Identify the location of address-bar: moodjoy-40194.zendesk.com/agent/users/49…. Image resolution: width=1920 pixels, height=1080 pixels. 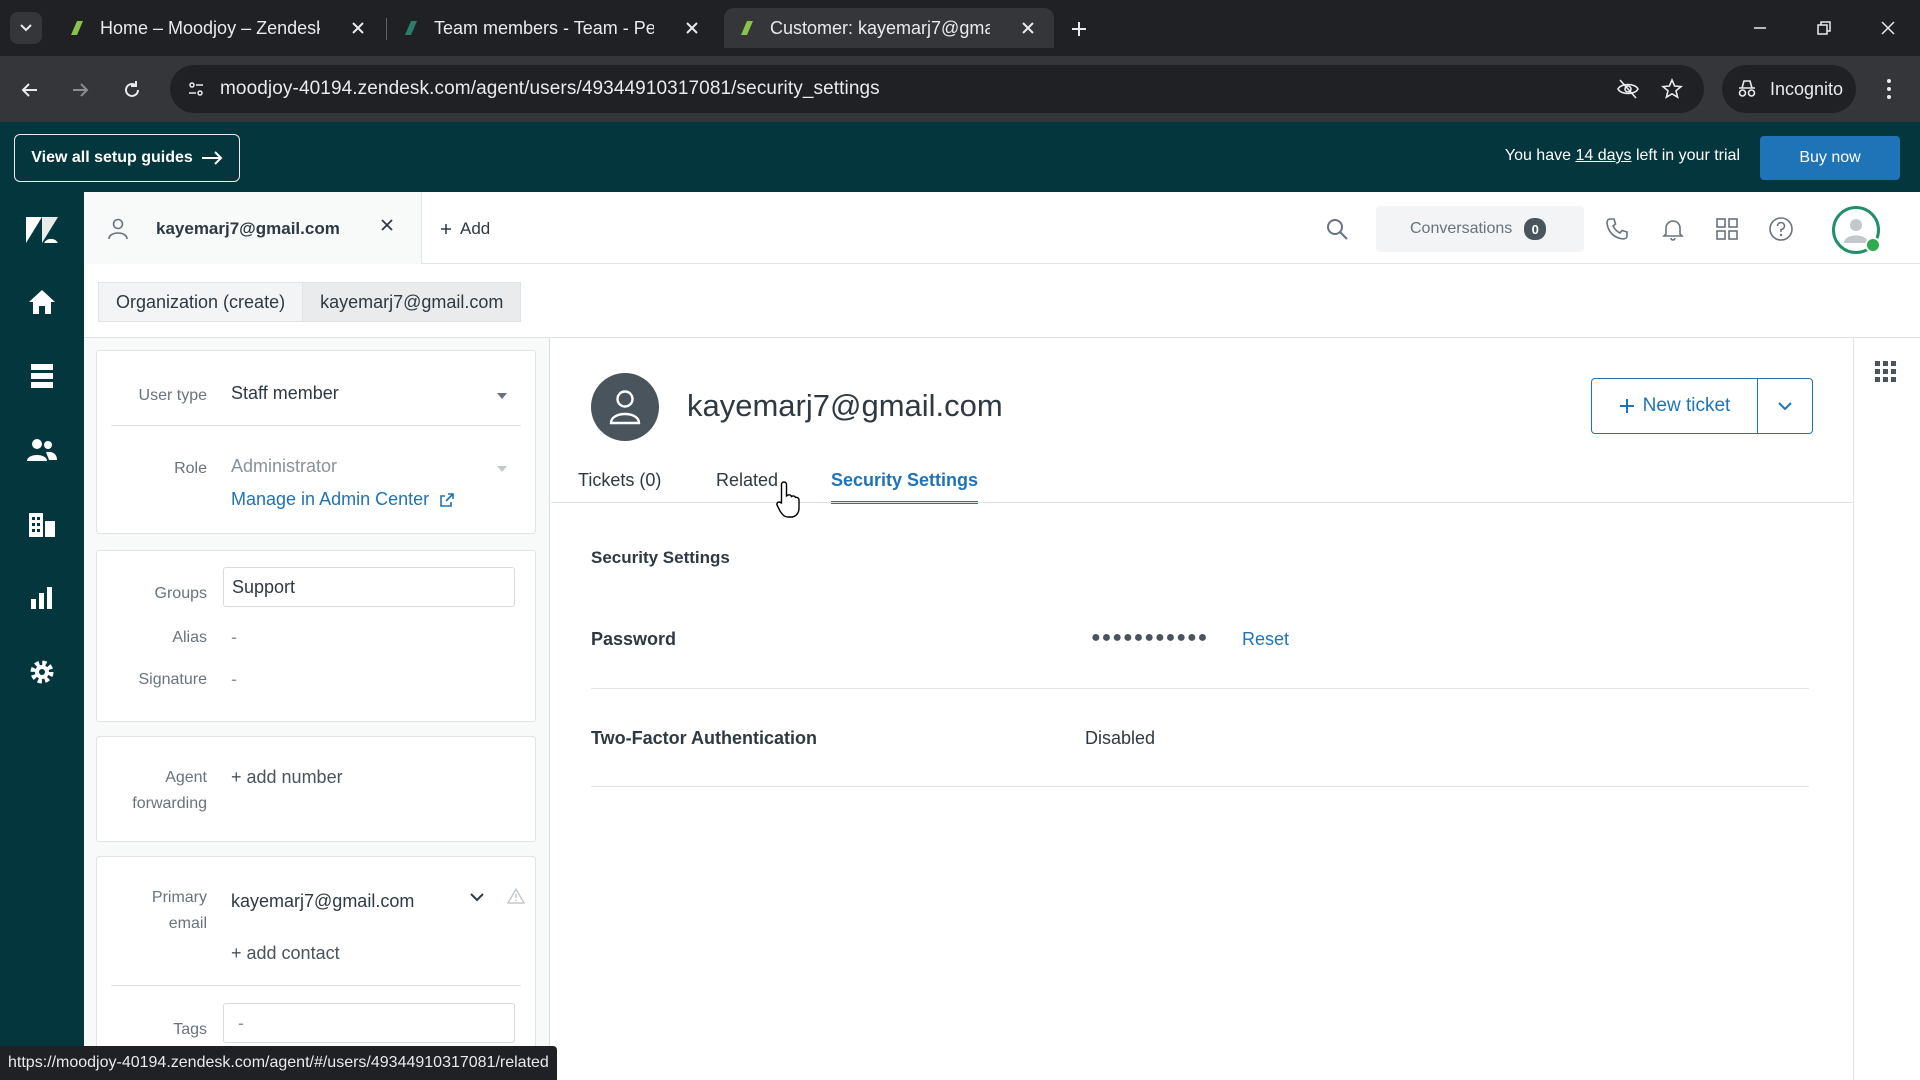
(937, 89).